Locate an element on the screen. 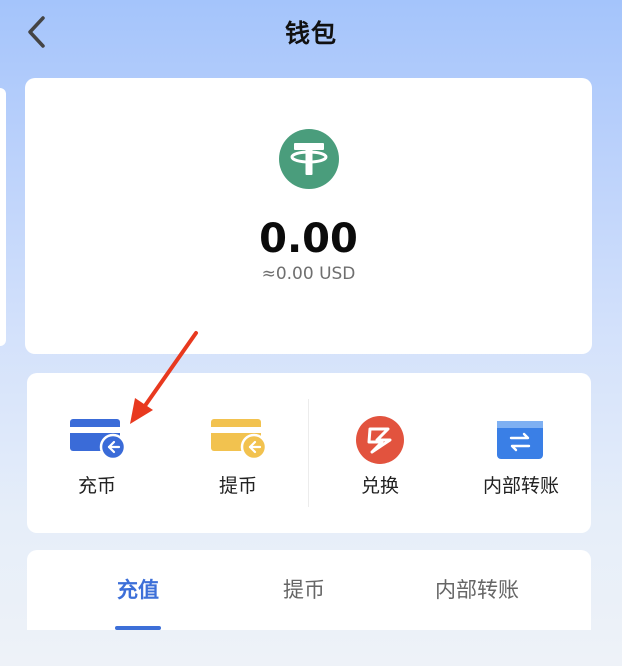 This screenshot has width=622, height=666. active-tab-indicator is located at coordinates (138, 628).